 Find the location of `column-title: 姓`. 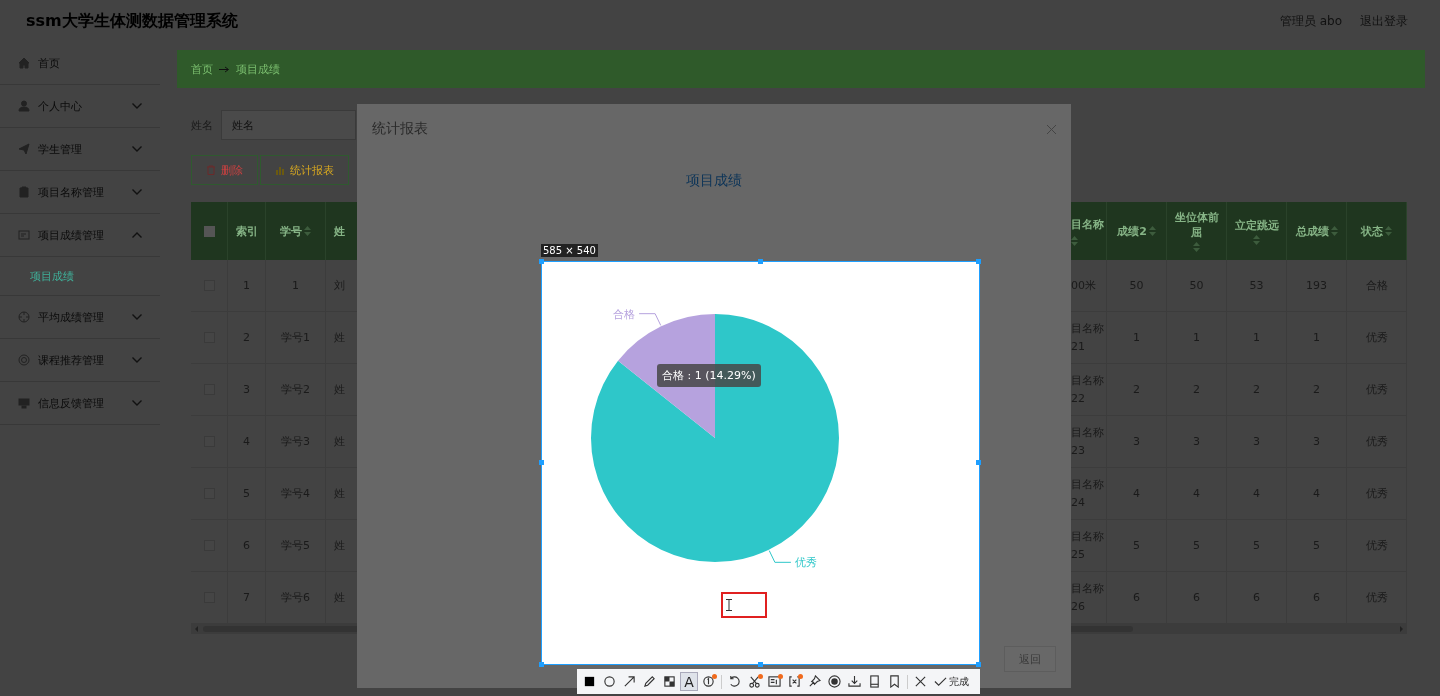

column-title: 姓 is located at coordinates (339, 231).